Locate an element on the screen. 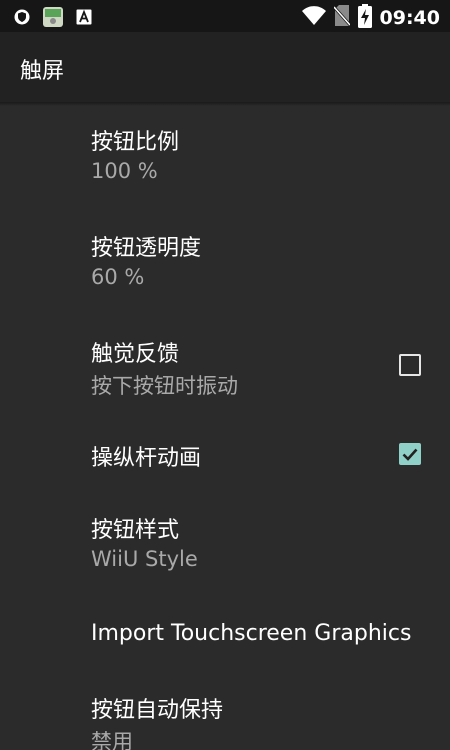 Image resolution: width=450 pixels, height=750 pixels. pref-summary: 60 % is located at coordinates (118, 277).